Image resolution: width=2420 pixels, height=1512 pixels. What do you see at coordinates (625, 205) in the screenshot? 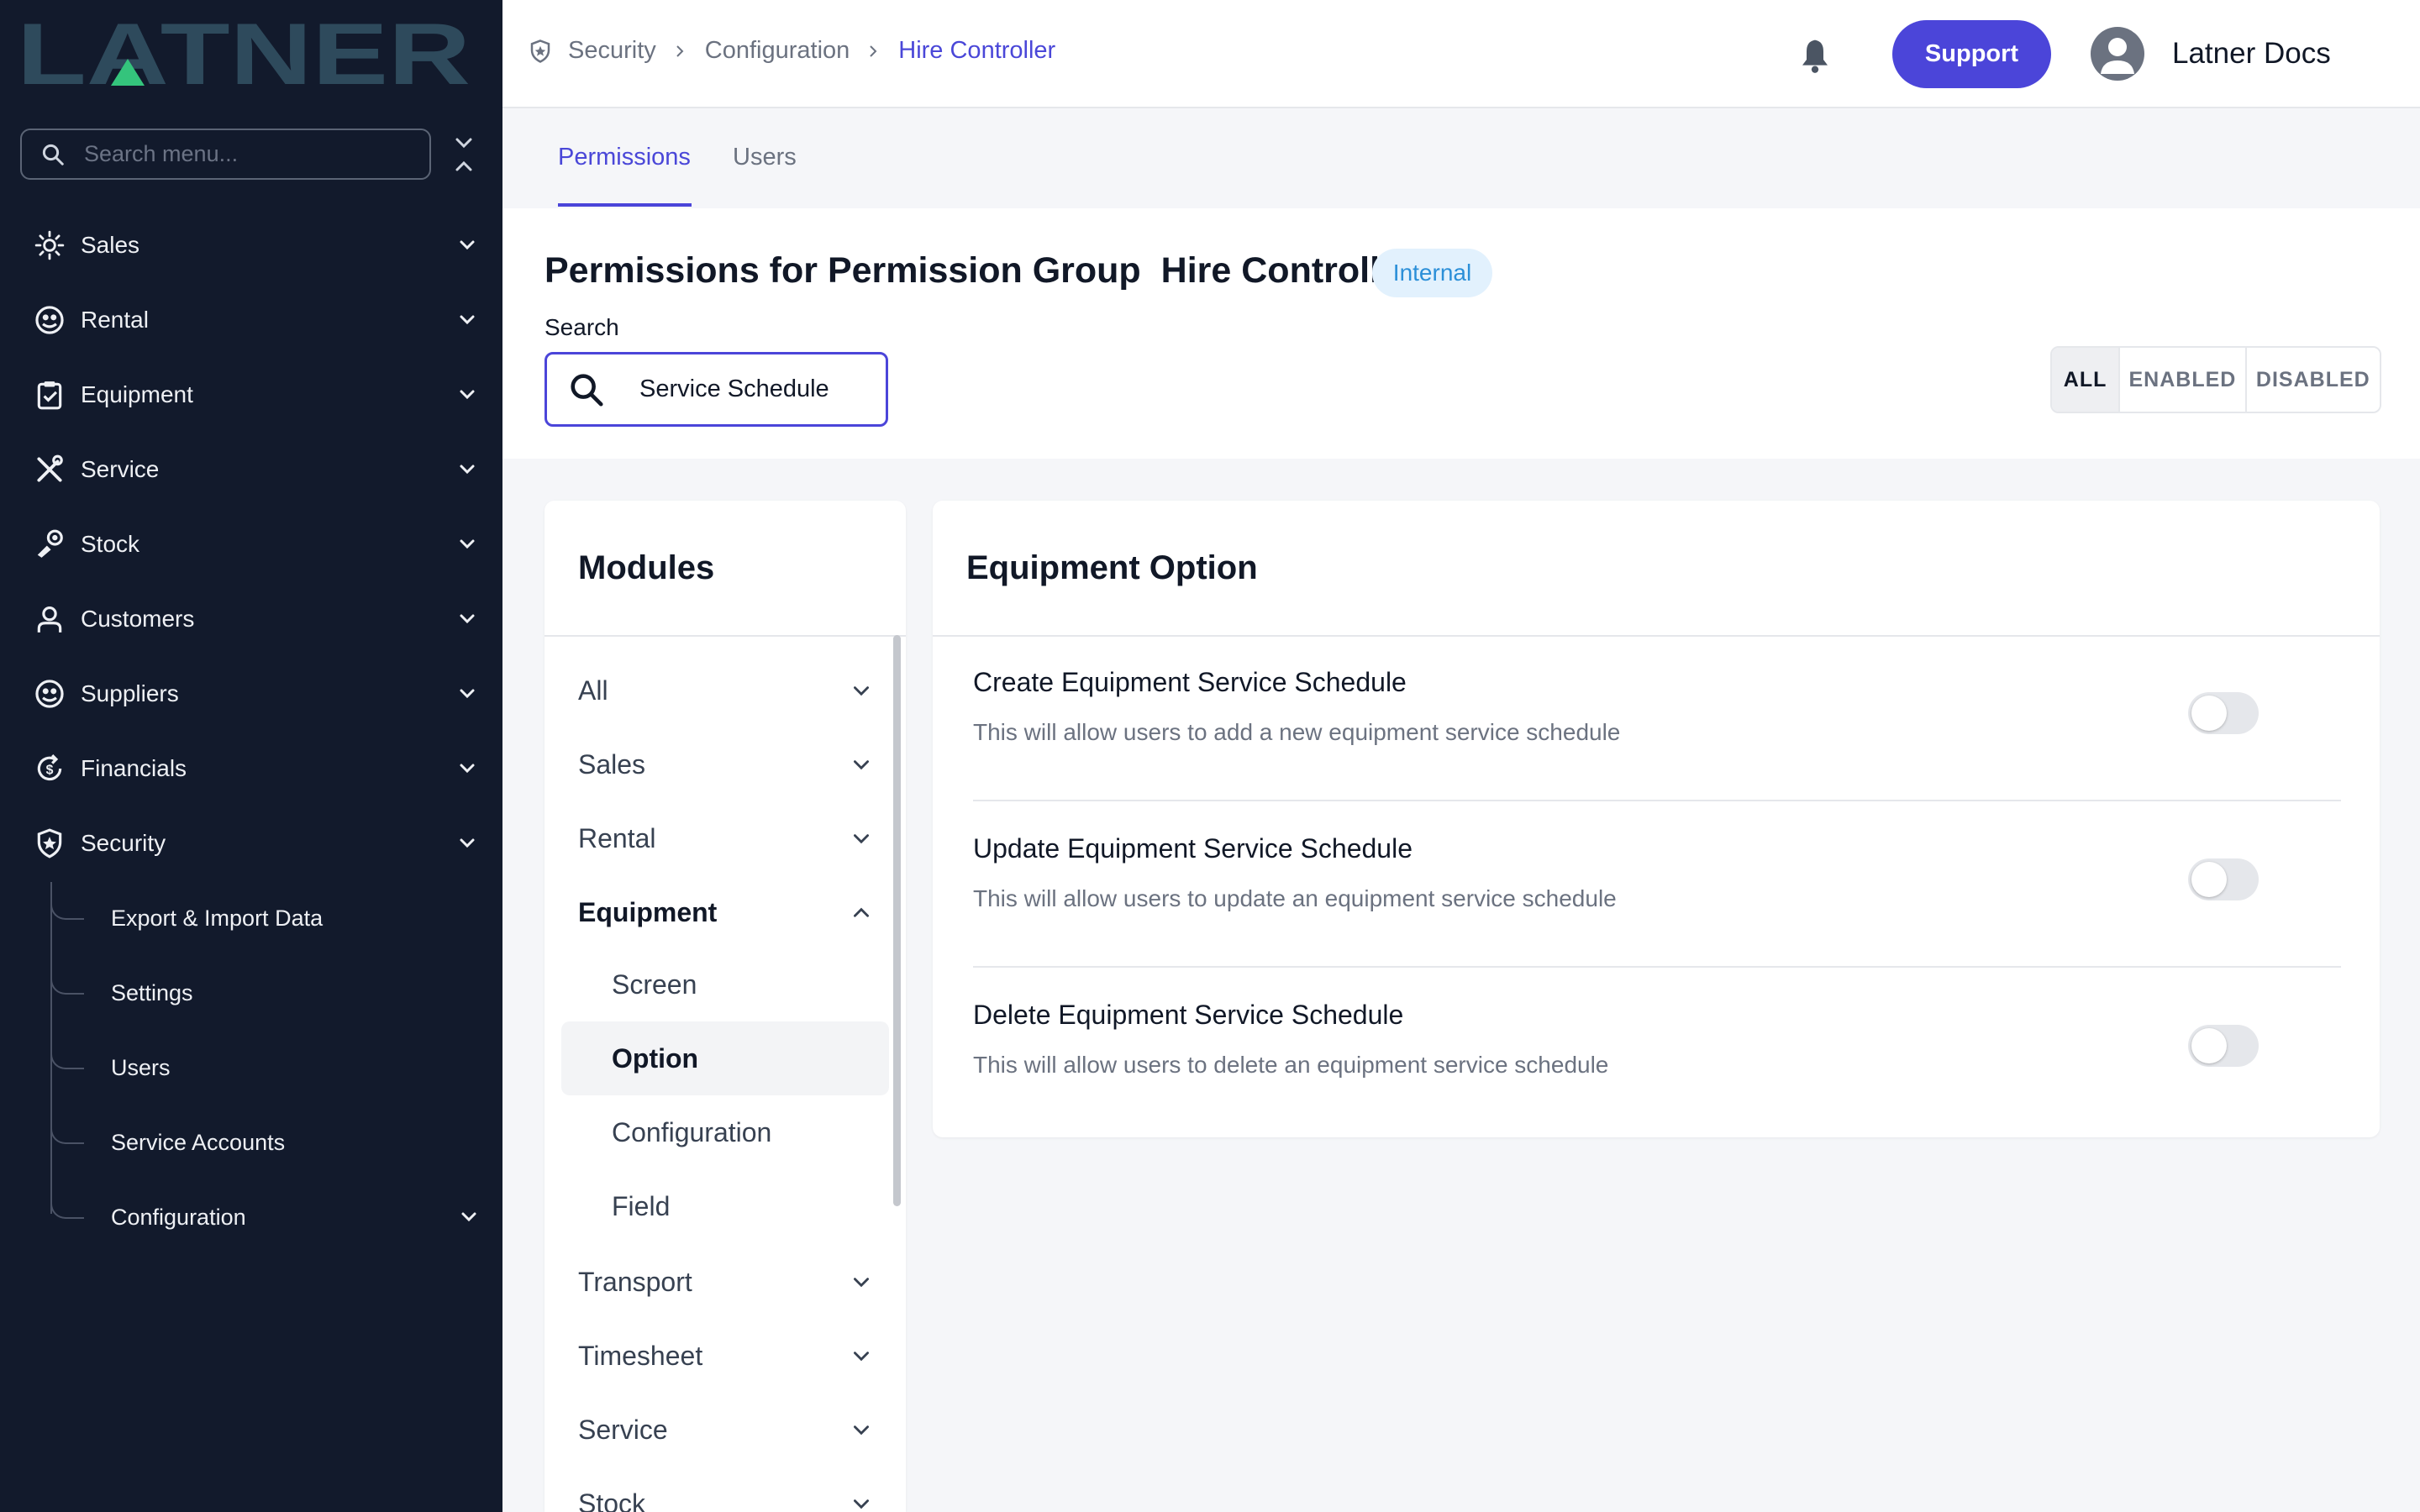
I see `active-tab-indicator` at bounding box center [625, 205].